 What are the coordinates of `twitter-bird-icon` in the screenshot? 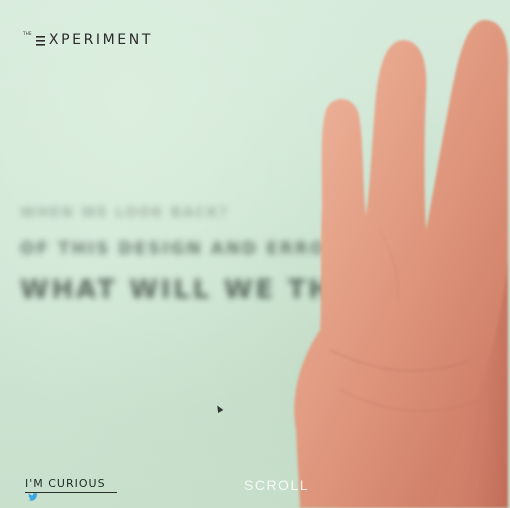 It's located at (33, 497).